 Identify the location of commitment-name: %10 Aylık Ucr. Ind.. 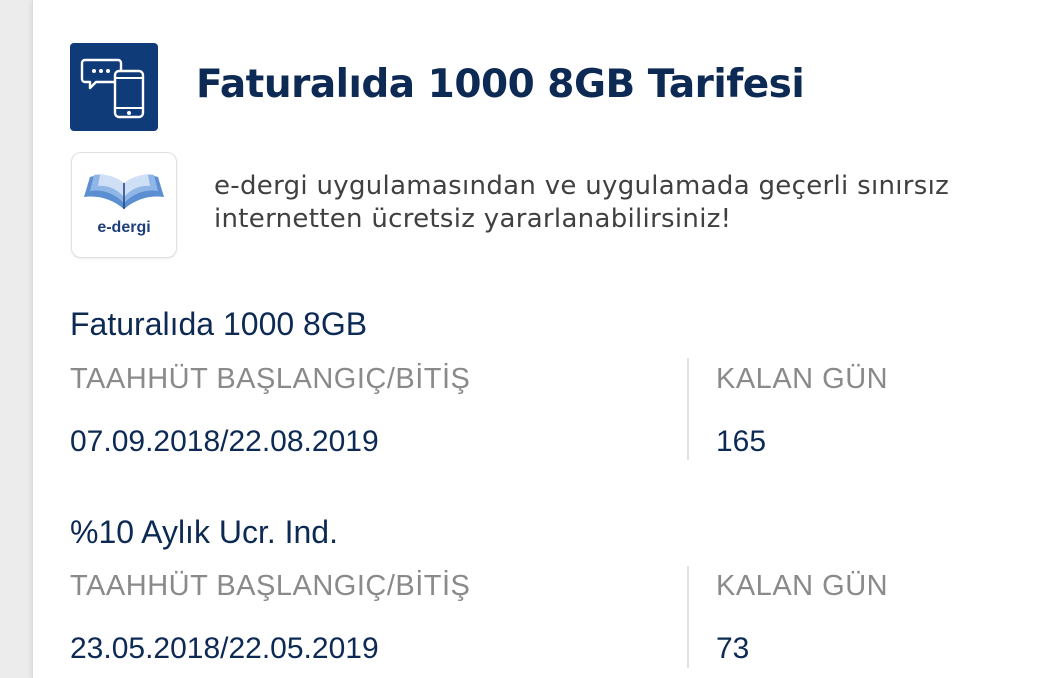
(204, 532).